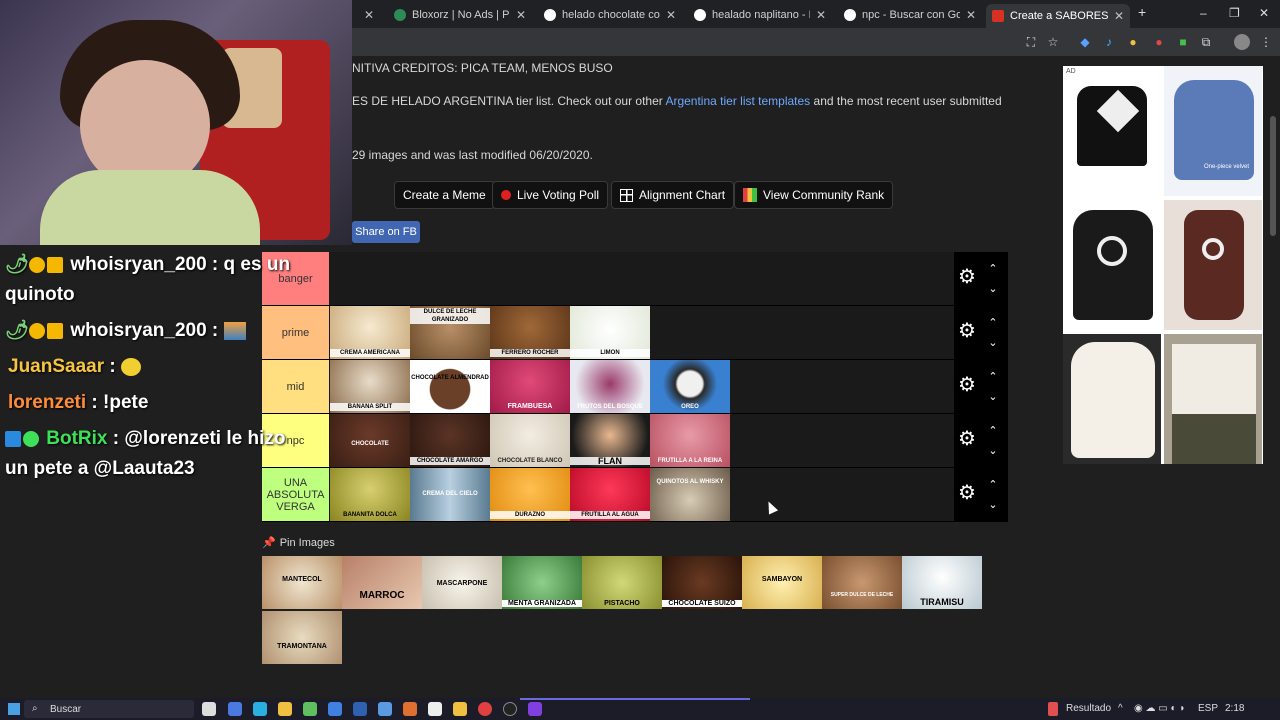  What do you see at coordinates (302, 582) in the screenshot?
I see `pool-tile: MANTECOL` at bounding box center [302, 582].